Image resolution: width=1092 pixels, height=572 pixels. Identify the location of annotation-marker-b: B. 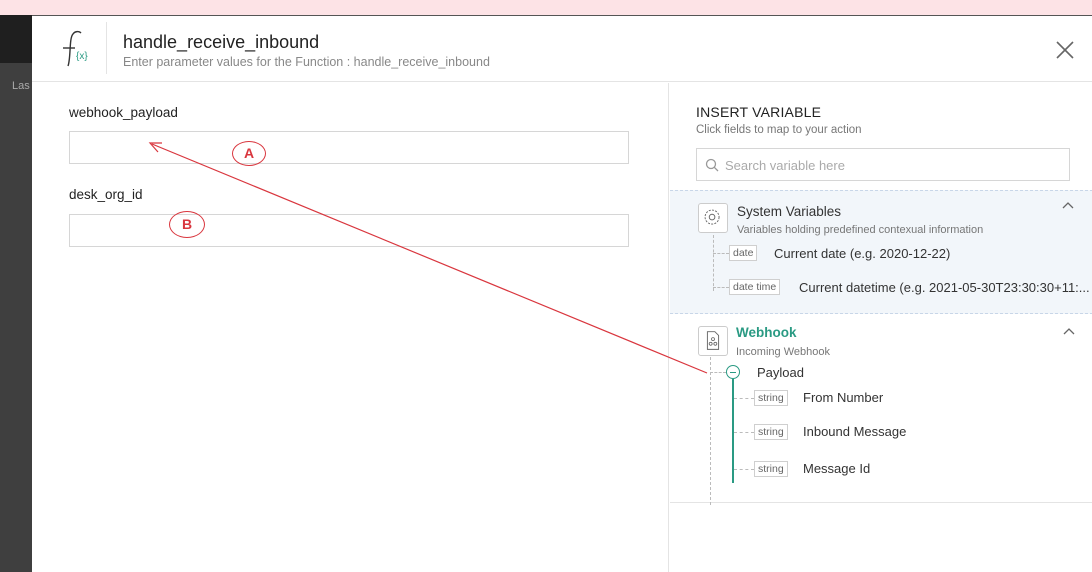
(187, 224).